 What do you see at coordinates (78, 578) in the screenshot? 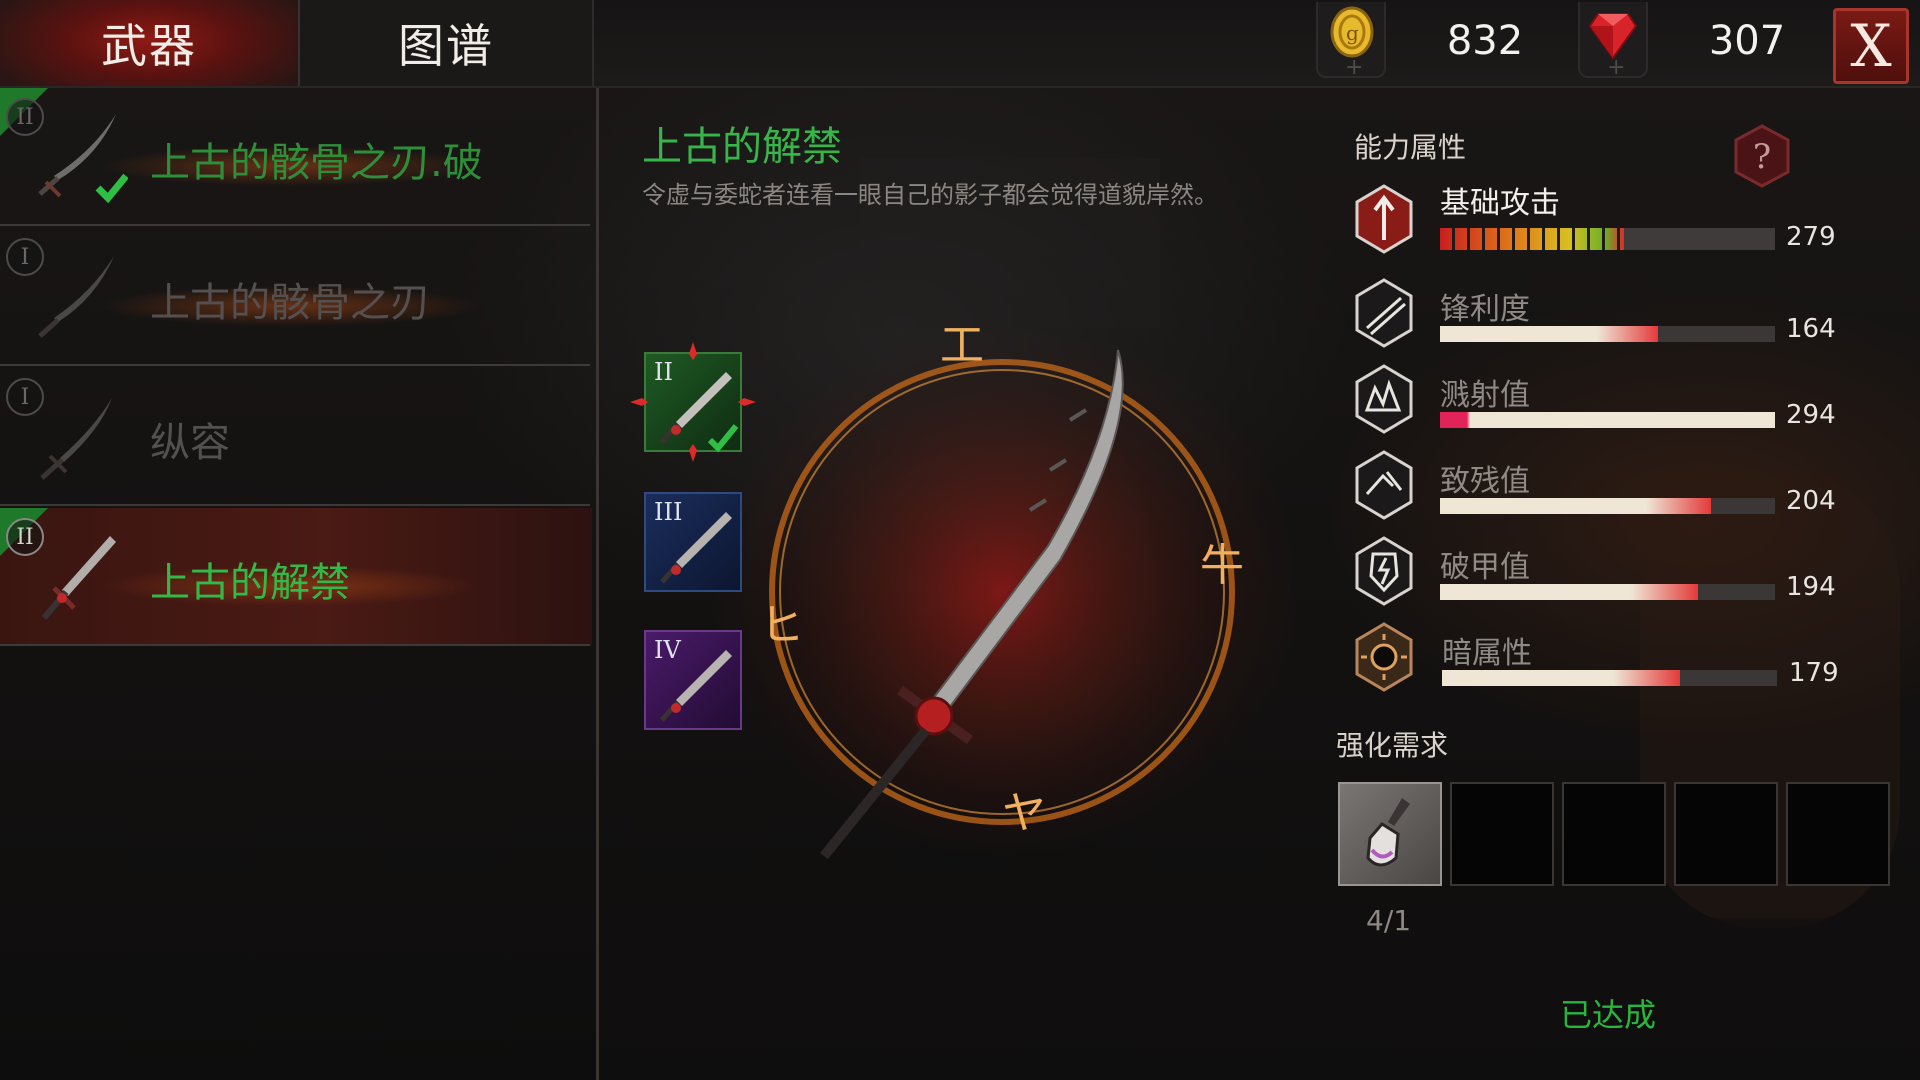
I see `greatsword-icon` at bounding box center [78, 578].